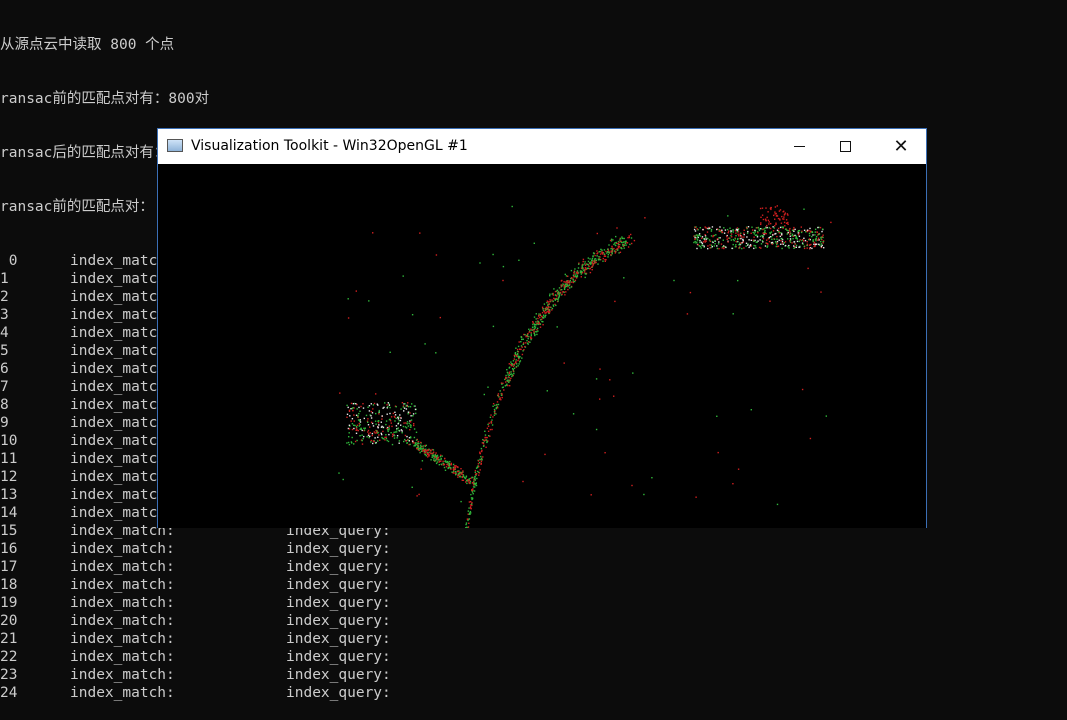 The height and width of the screenshot is (720, 1067). I want to click on row-index: 14, so click(8, 513).